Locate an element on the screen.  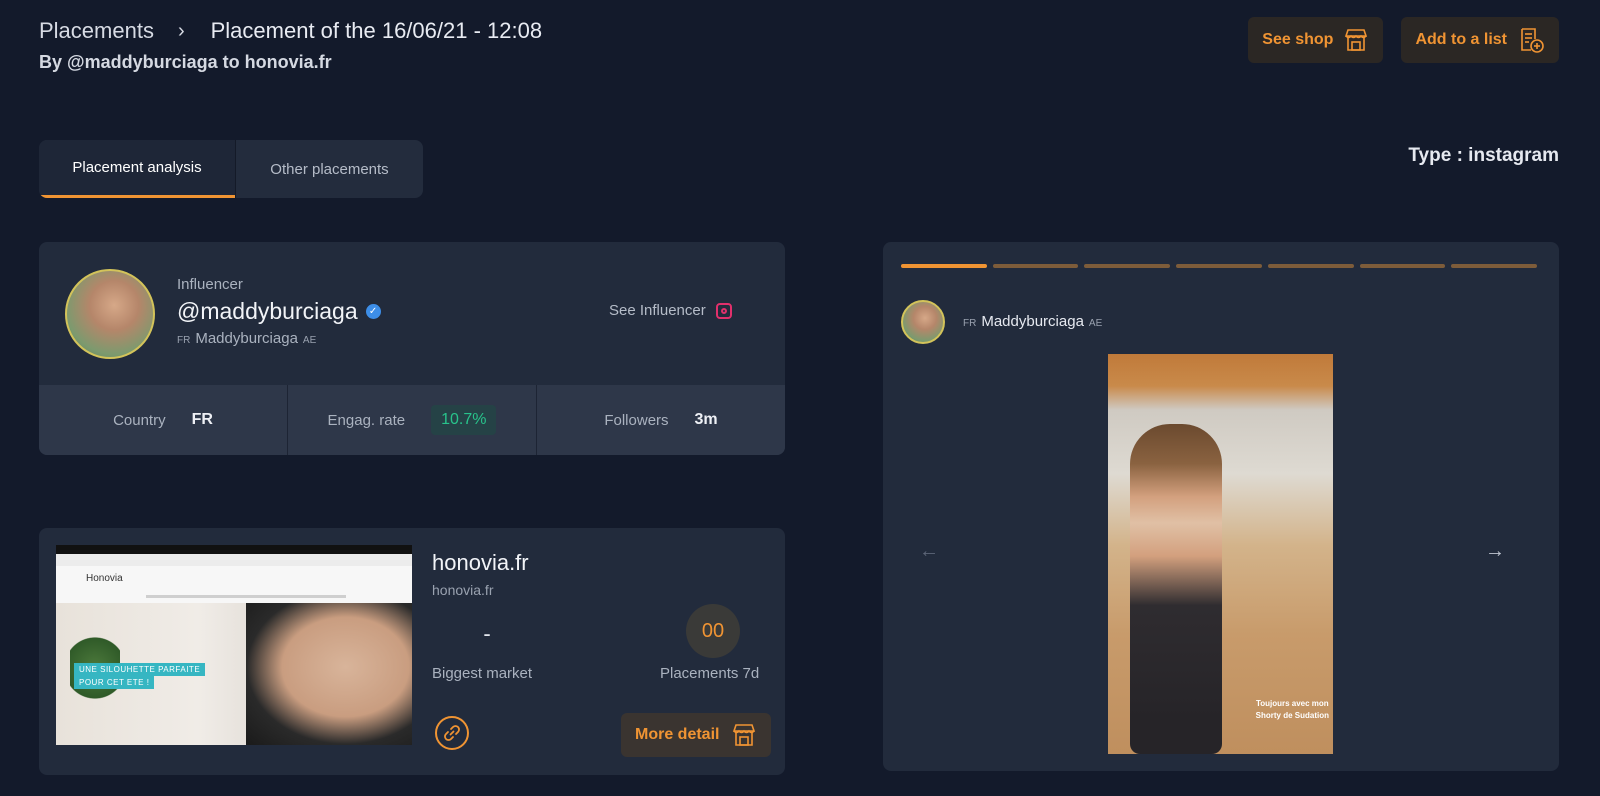
stat-country: Country FR is located at coordinates (163, 420).